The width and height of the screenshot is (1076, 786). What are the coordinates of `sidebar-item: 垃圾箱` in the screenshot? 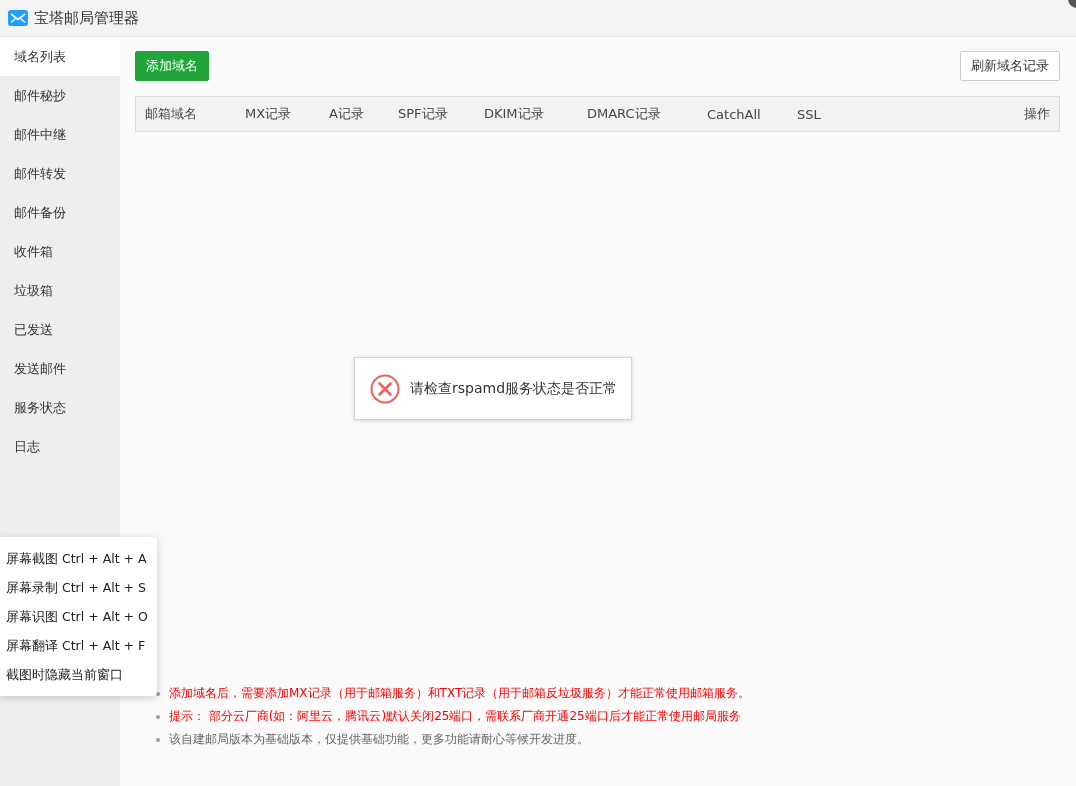 It's located at (60, 290).